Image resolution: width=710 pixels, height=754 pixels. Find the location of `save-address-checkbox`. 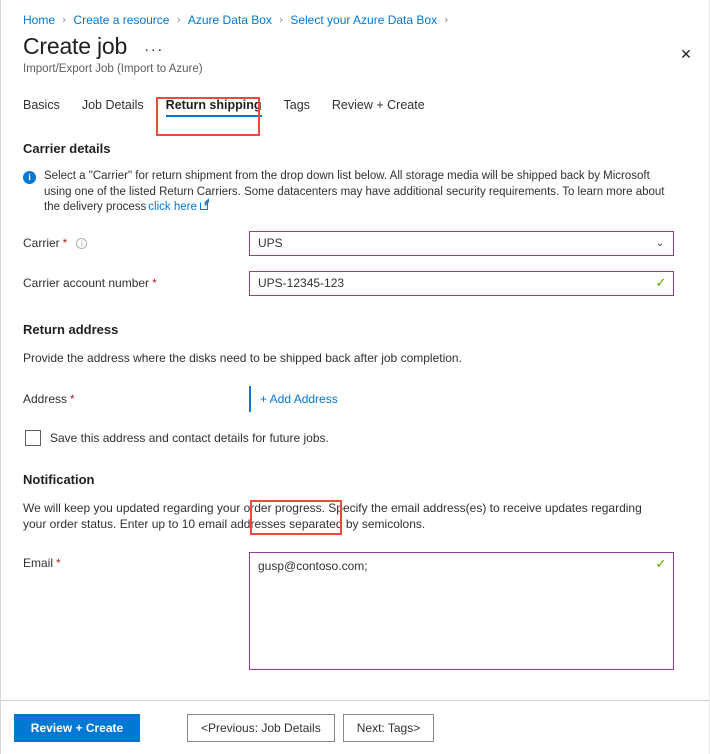

save-address-checkbox is located at coordinates (33, 437).